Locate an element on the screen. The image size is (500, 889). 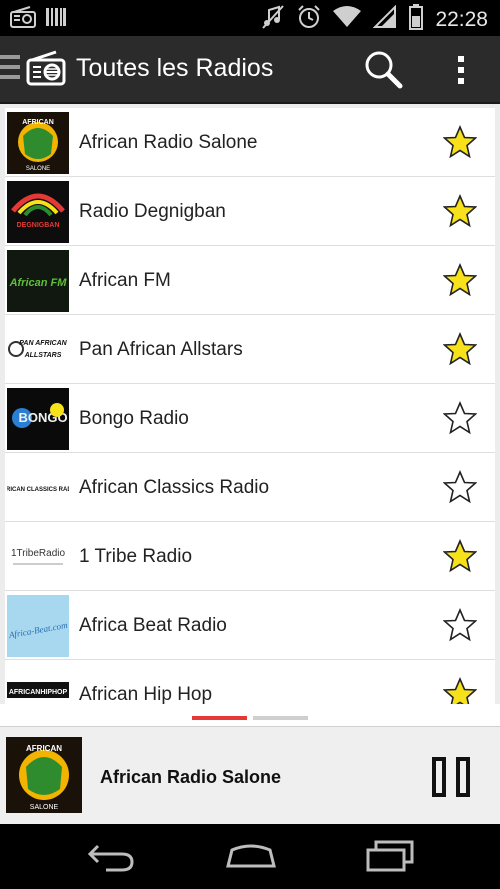
svg-text: 1TribeRadio is located at coordinates (38, 553).